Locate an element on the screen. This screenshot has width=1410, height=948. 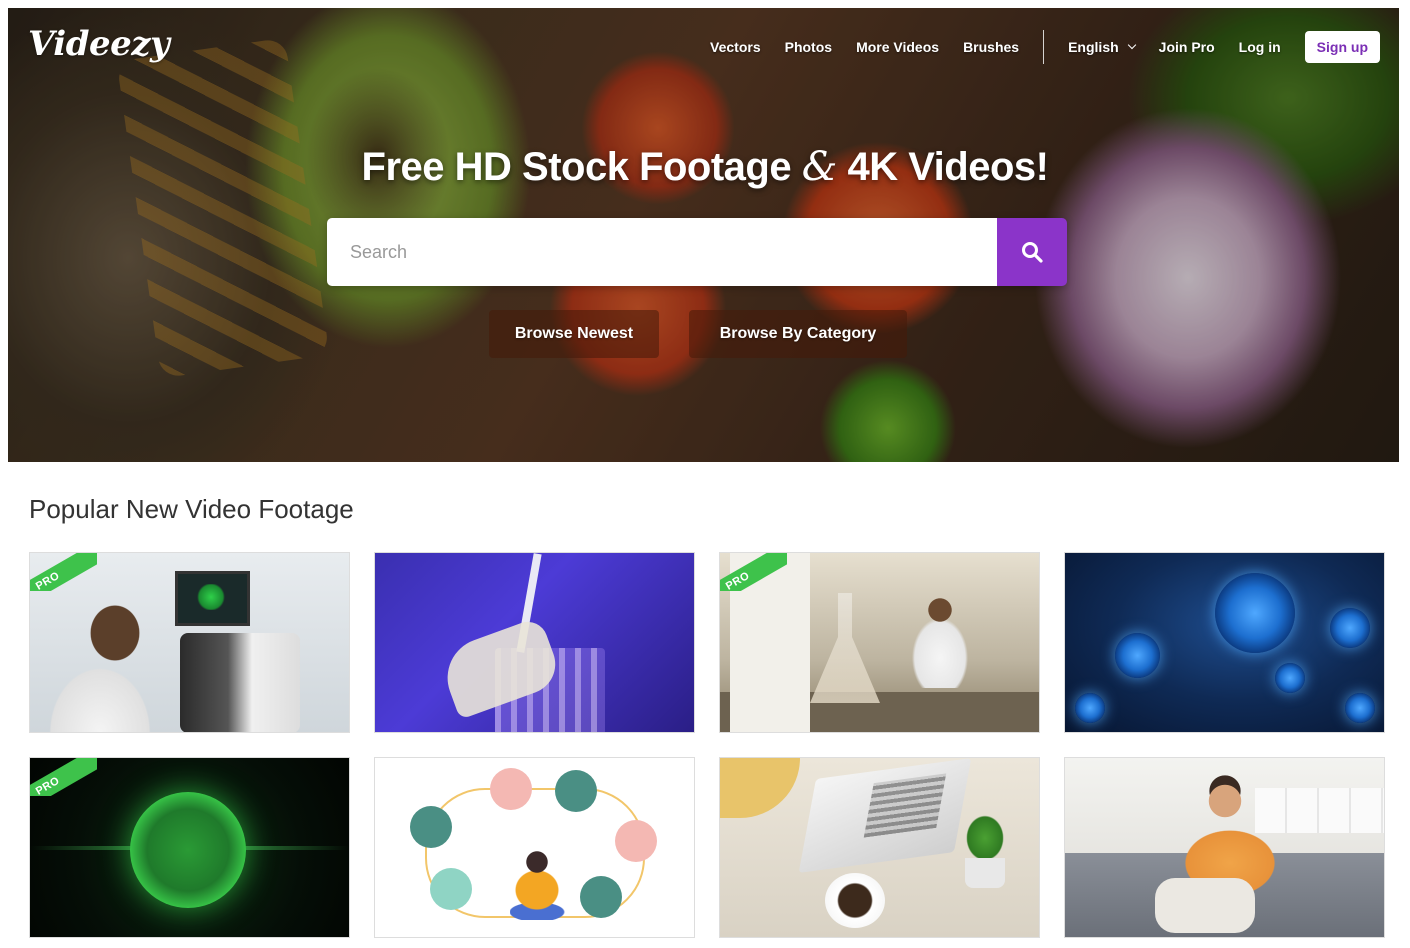
video-tile-laboratory-workers: PRO is located at coordinates (879, 642).